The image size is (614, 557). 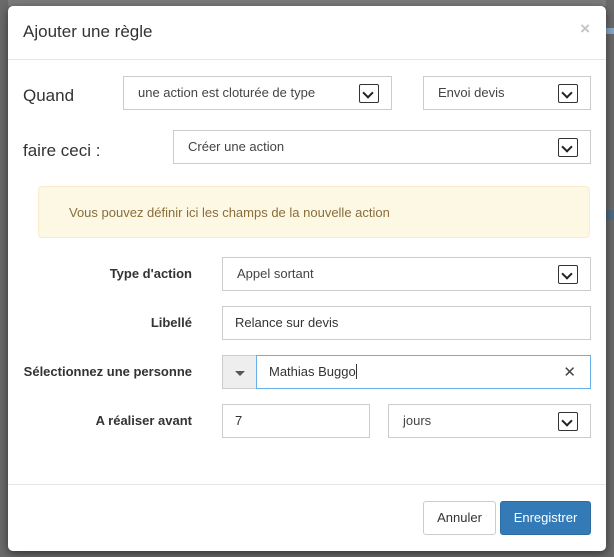 I want to click on deadline-unit-select: jours, so click(x=489, y=421).